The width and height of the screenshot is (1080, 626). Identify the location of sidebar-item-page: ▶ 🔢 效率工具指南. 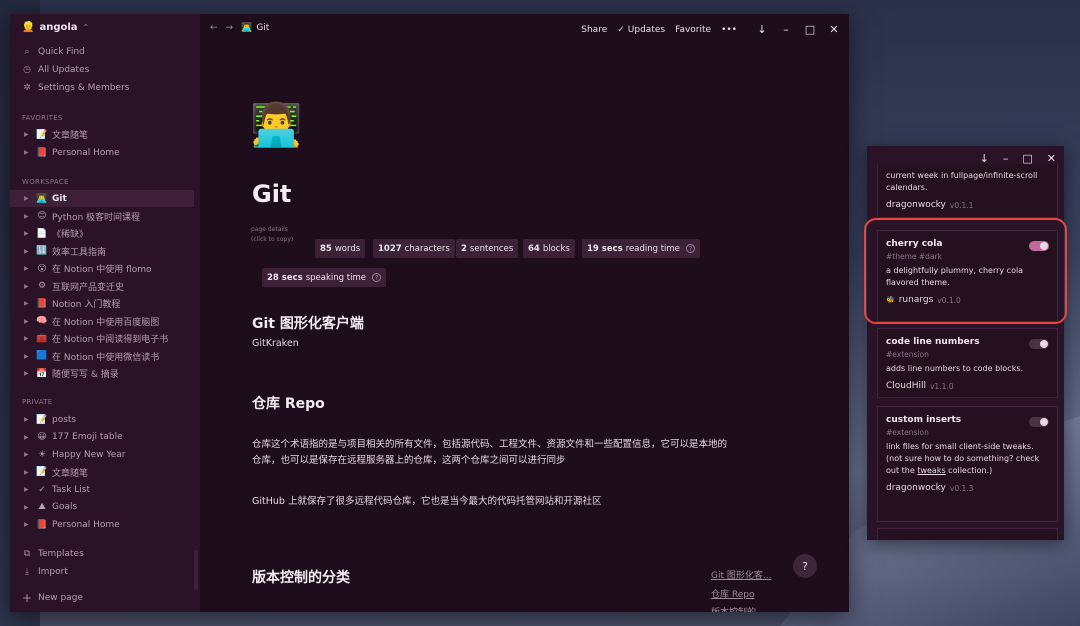
(102, 251).